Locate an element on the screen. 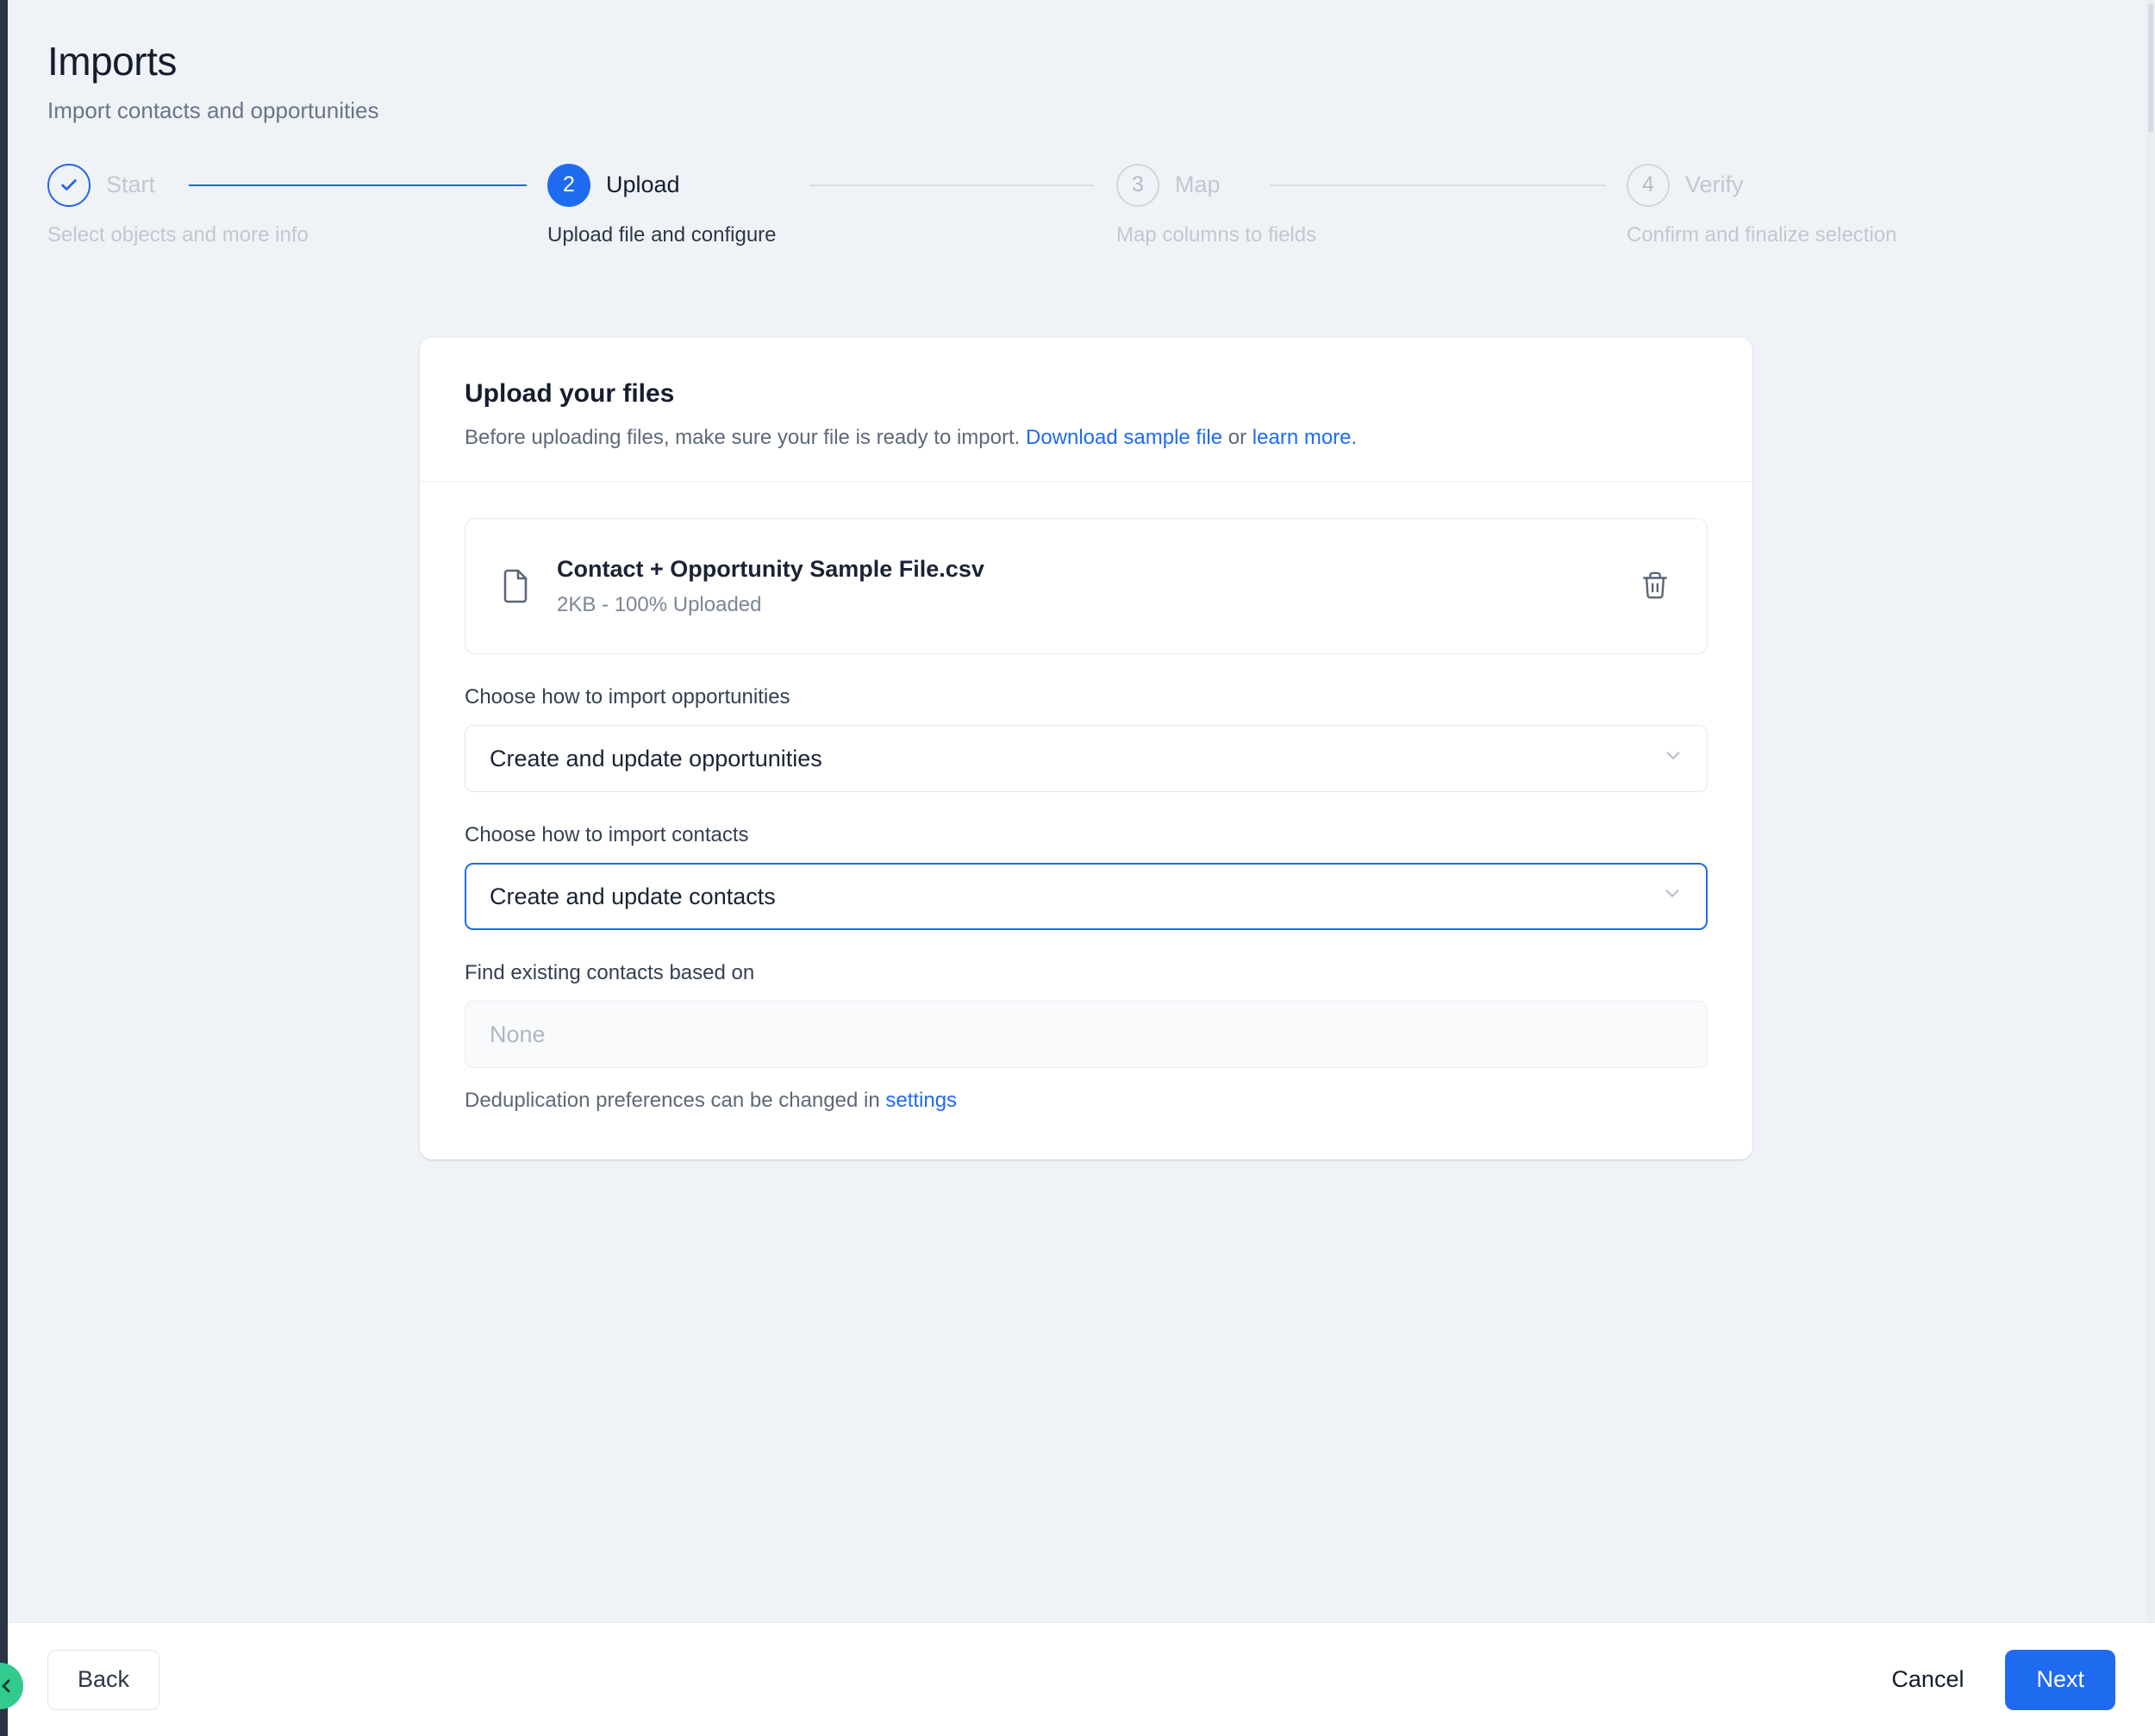 The height and width of the screenshot is (1736, 2155). wizard-footer: Back Cancel Next is located at coordinates (1081, 1679).